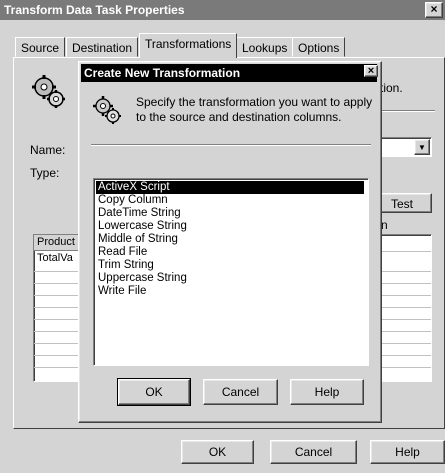 The image size is (445, 473). I want to click on destination-columns-list, so click(404, 308).